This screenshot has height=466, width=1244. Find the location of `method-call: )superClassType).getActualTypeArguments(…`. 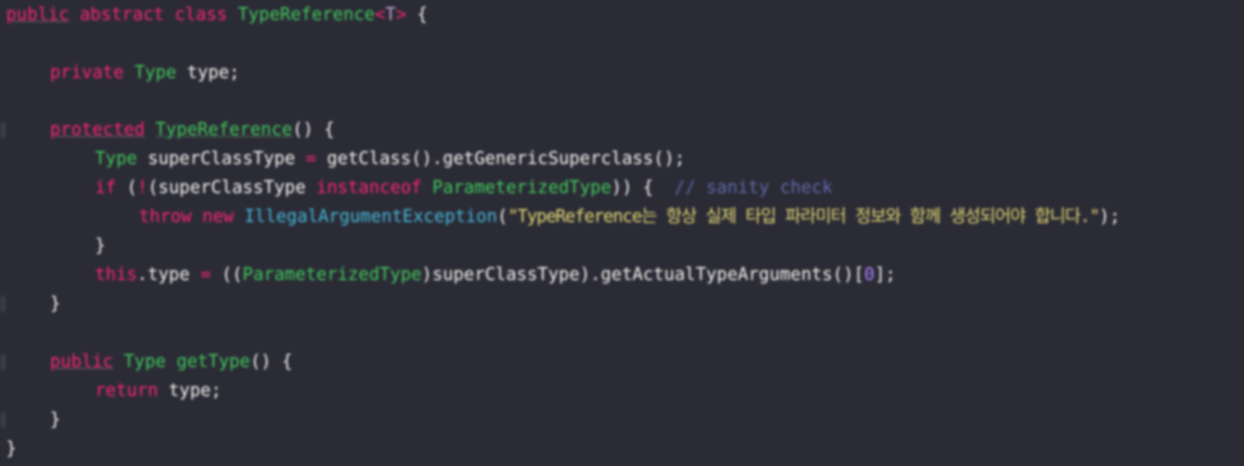

method-call: )superClassType).getActualTypeArguments(… is located at coordinates (643, 275).